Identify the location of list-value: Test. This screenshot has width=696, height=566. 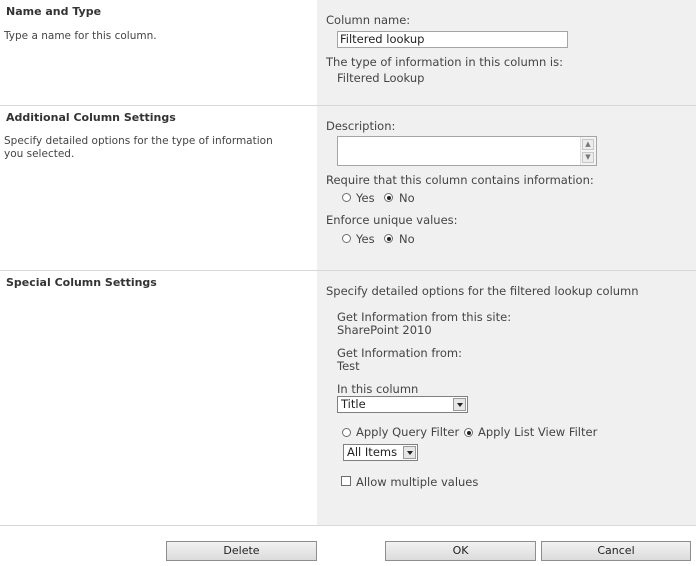
(348, 366).